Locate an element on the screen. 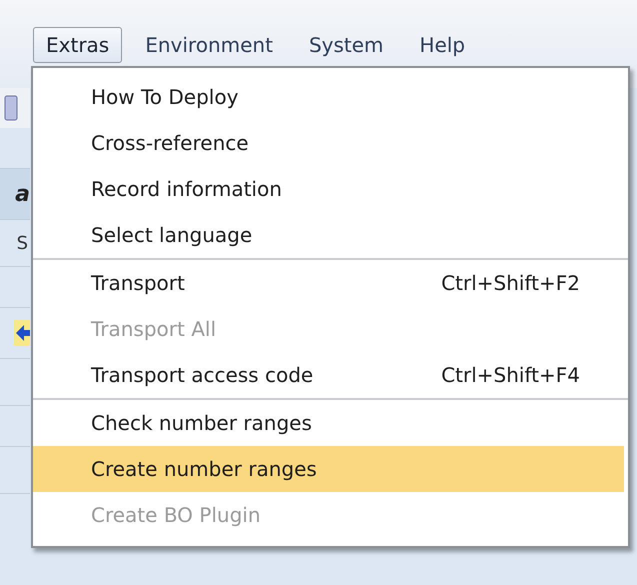 The image size is (637, 585). menu-bar-item: Extras is located at coordinates (77, 45).